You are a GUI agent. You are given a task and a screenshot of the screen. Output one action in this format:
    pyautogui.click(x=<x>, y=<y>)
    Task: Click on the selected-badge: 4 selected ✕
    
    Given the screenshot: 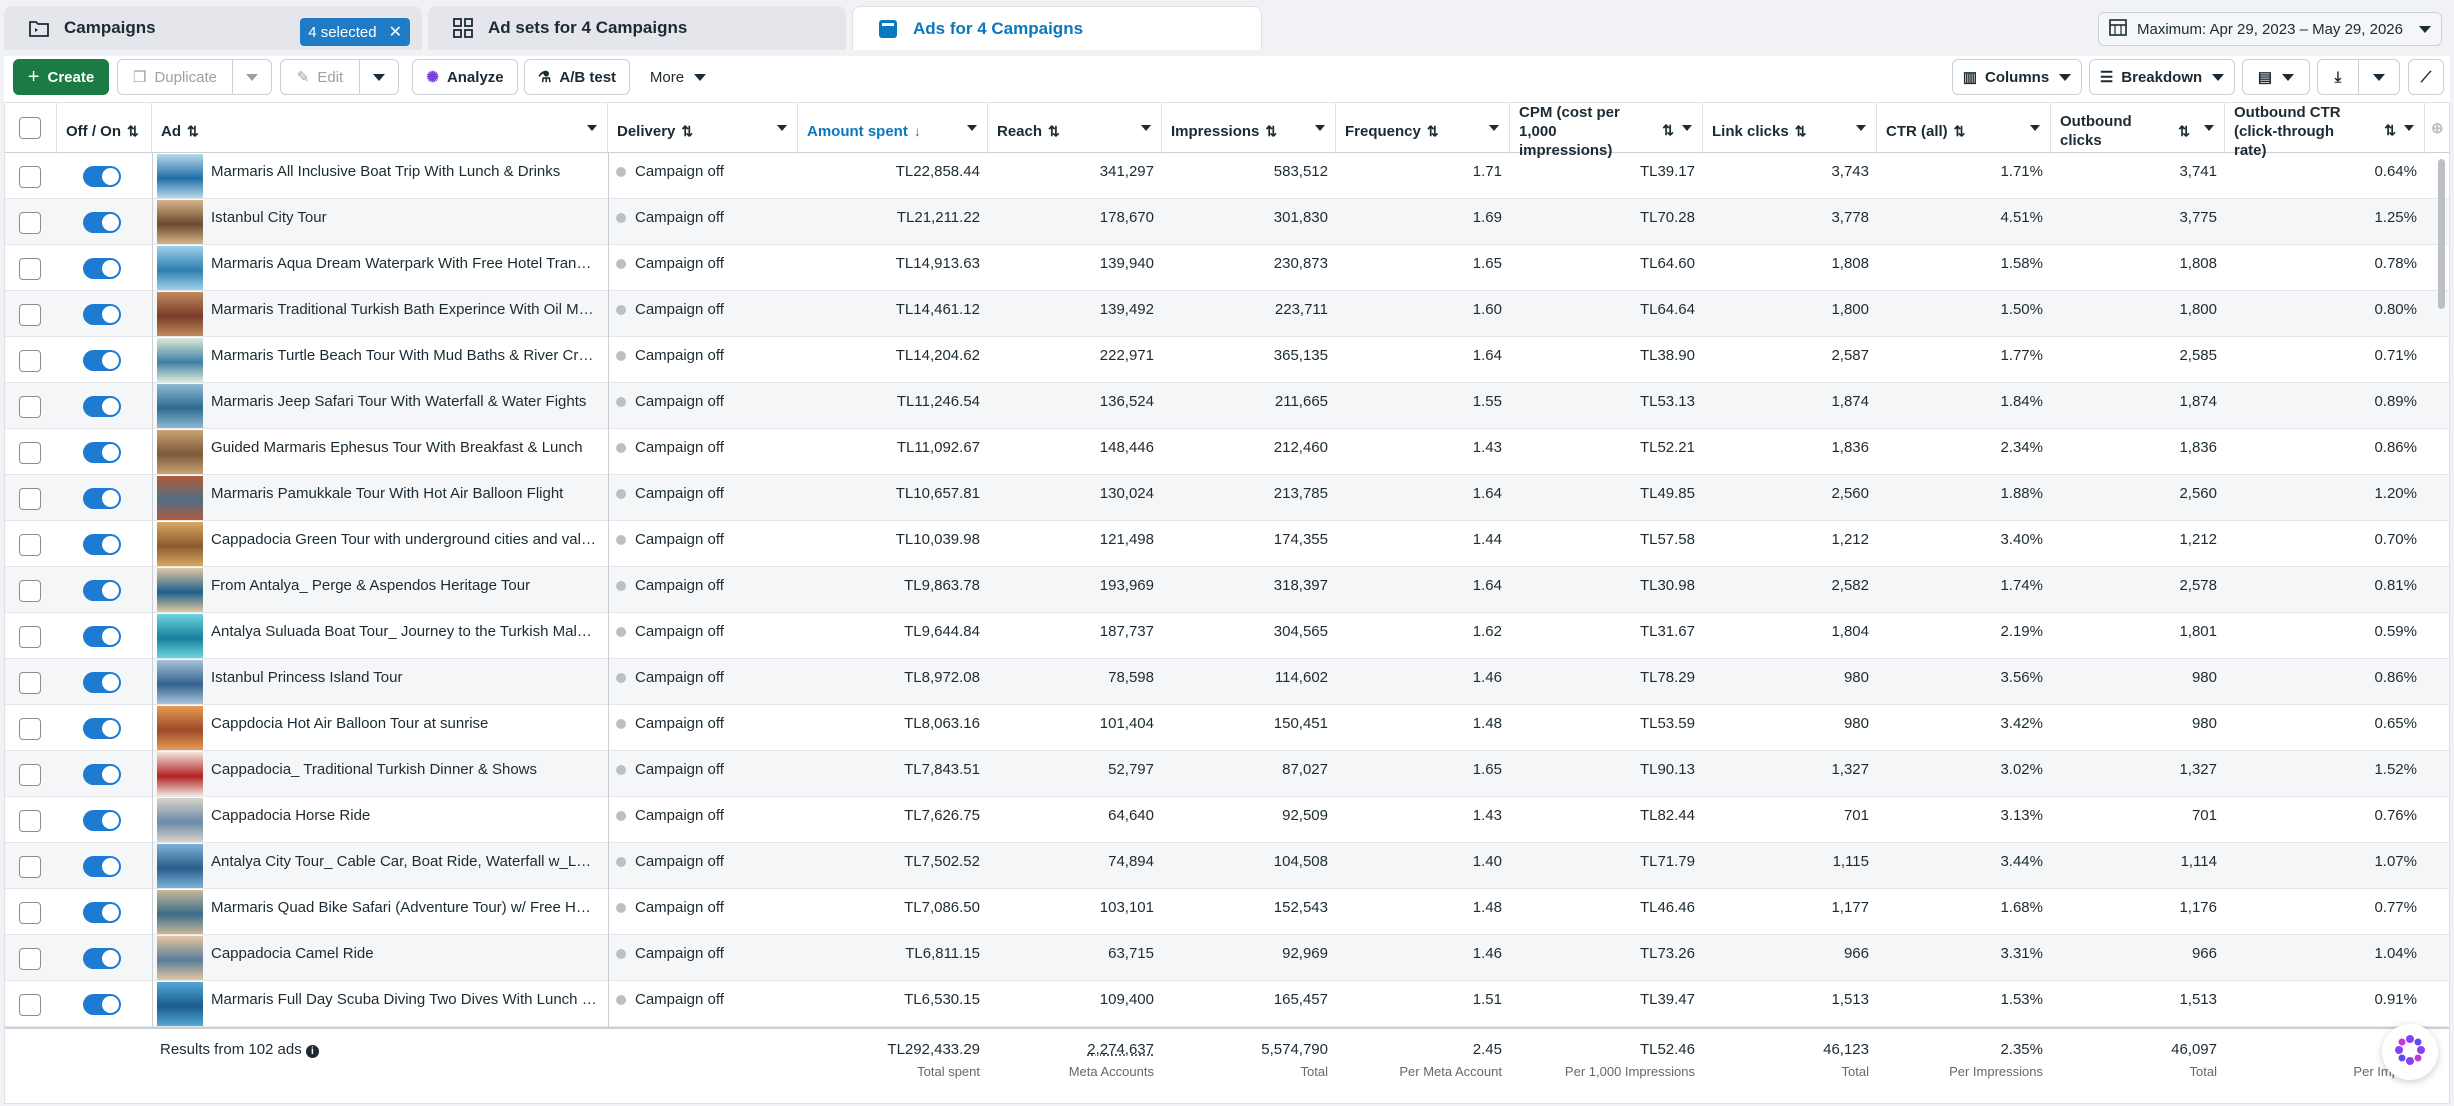 What is the action you would take?
    pyautogui.click(x=355, y=32)
    